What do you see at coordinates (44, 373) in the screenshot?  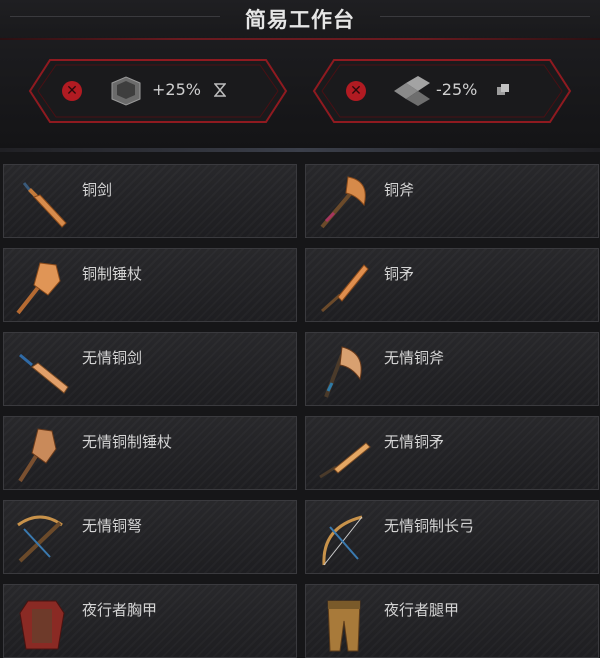 I see `ruthless-copper-sword-icon` at bounding box center [44, 373].